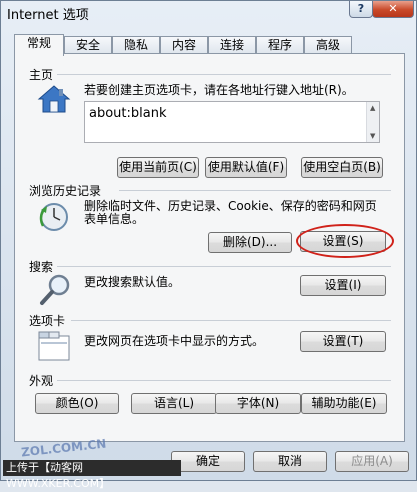  Describe the element at coordinates (41, 75) in the screenshot. I see `home-section-label: 主页` at that location.